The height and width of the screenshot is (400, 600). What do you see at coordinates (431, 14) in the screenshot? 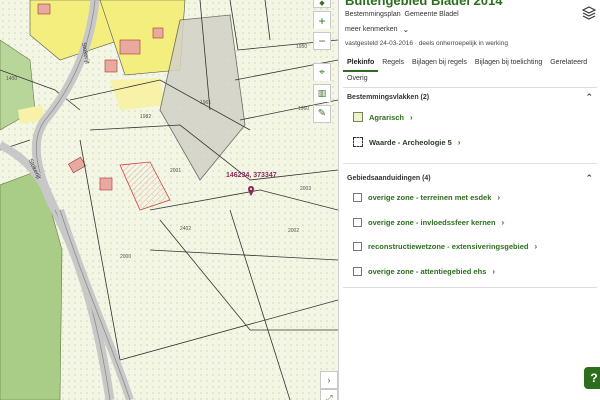
I see `plan-municipality: Gemeente Bladel` at bounding box center [431, 14].